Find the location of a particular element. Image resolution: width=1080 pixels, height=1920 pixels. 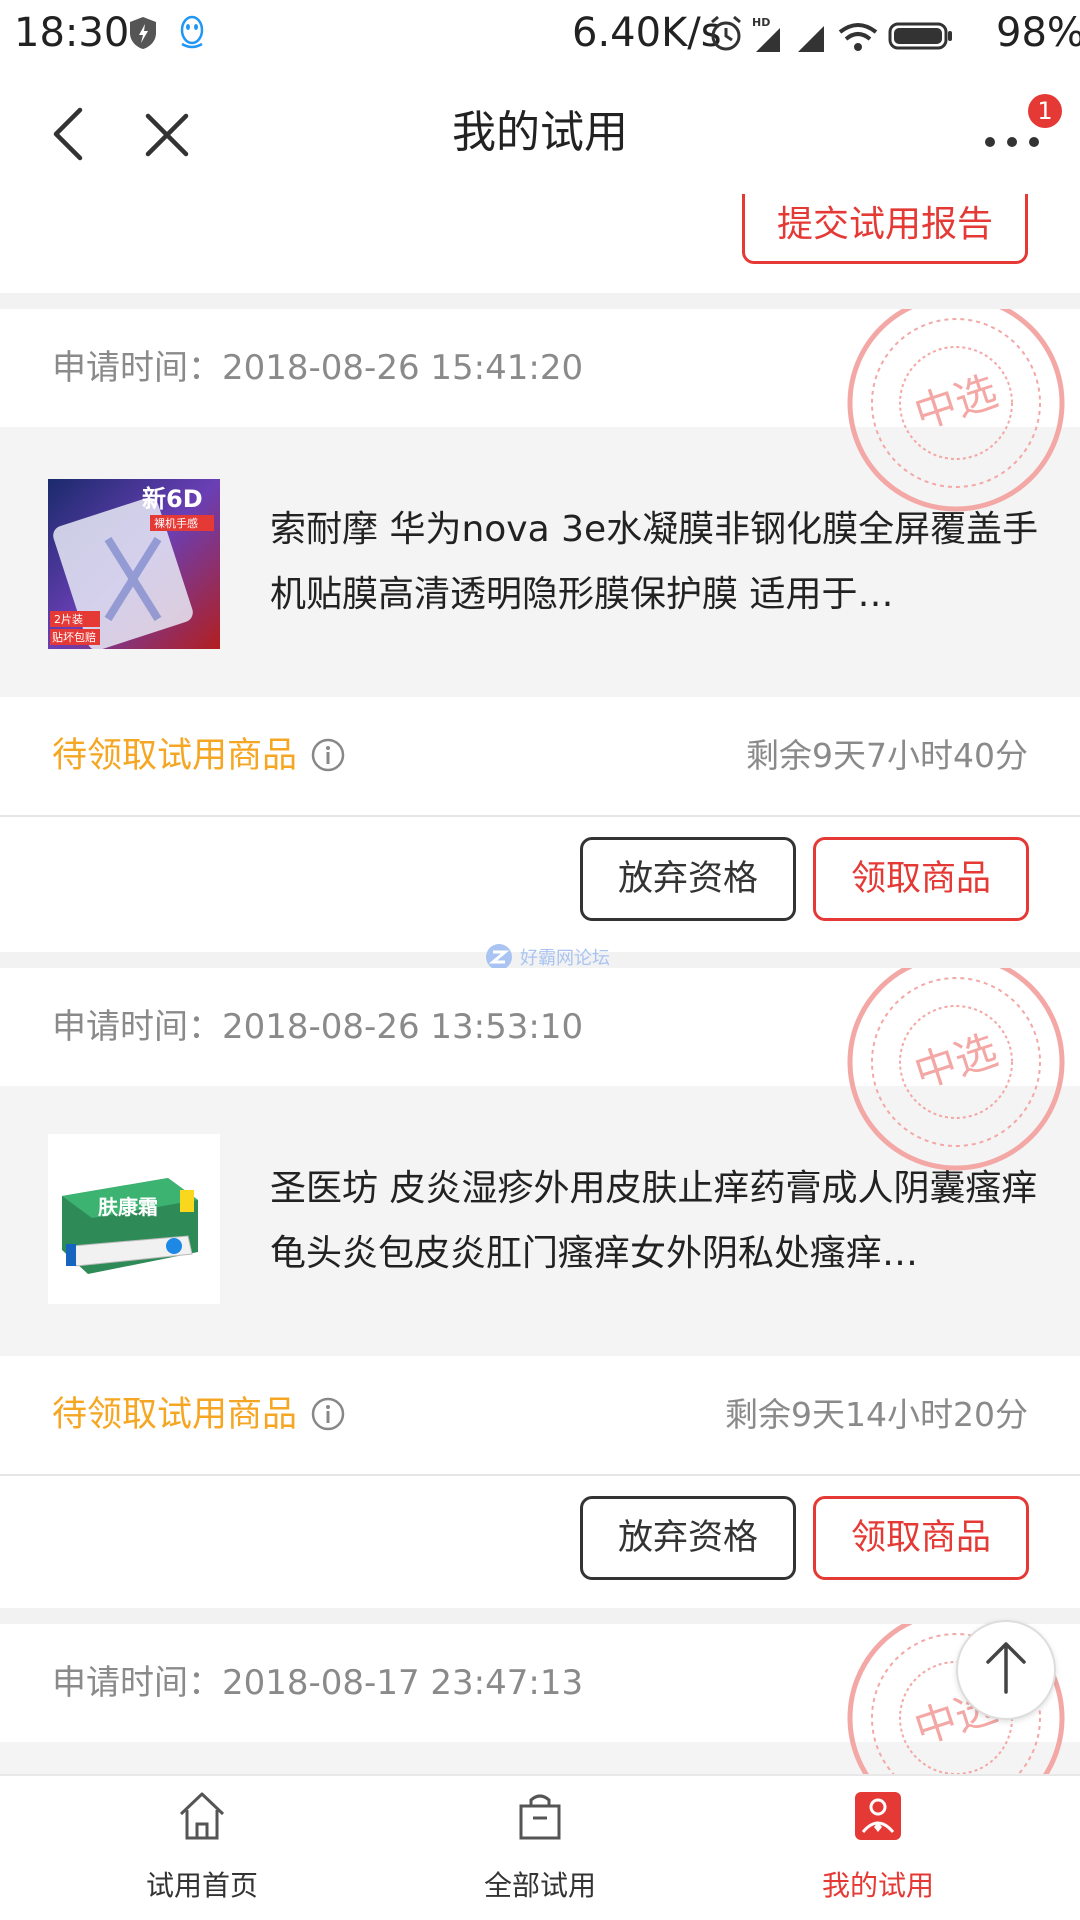

product-thumbnail: 肤康霜 is located at coordinates (134, 1219).